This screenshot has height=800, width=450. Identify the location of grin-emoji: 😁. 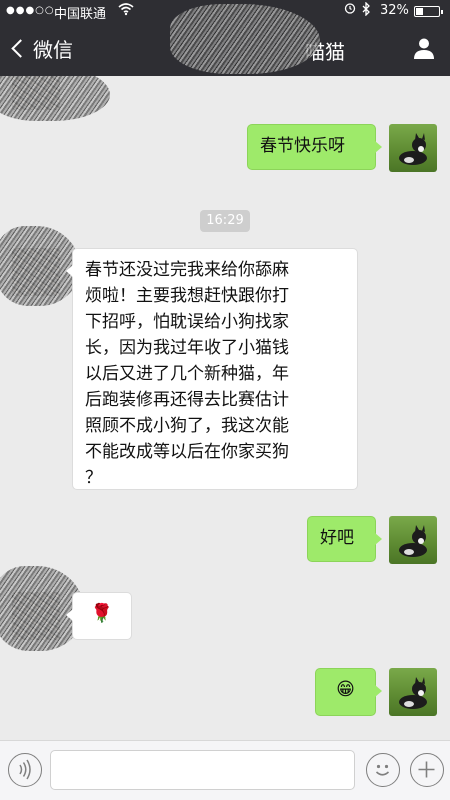
(345, 689).